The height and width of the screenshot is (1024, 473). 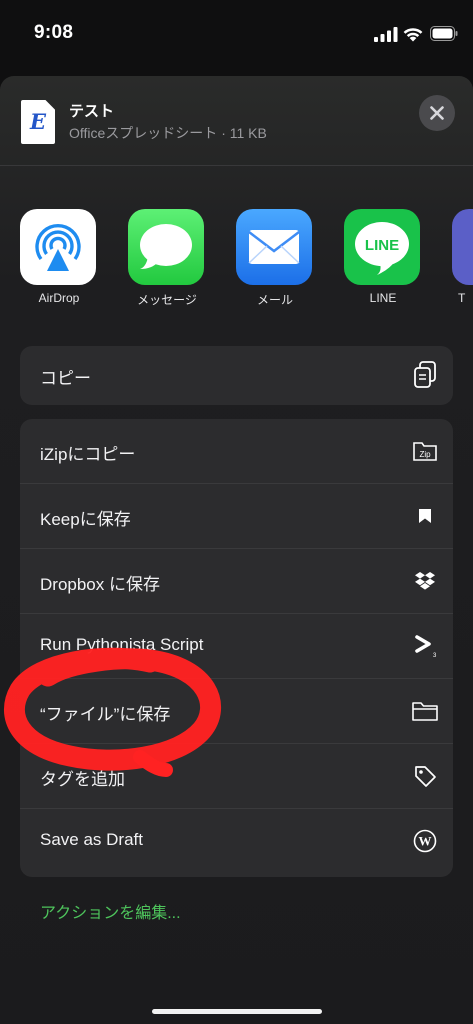 I want to click on line-icon: LINE, so click(x=382, y=247).